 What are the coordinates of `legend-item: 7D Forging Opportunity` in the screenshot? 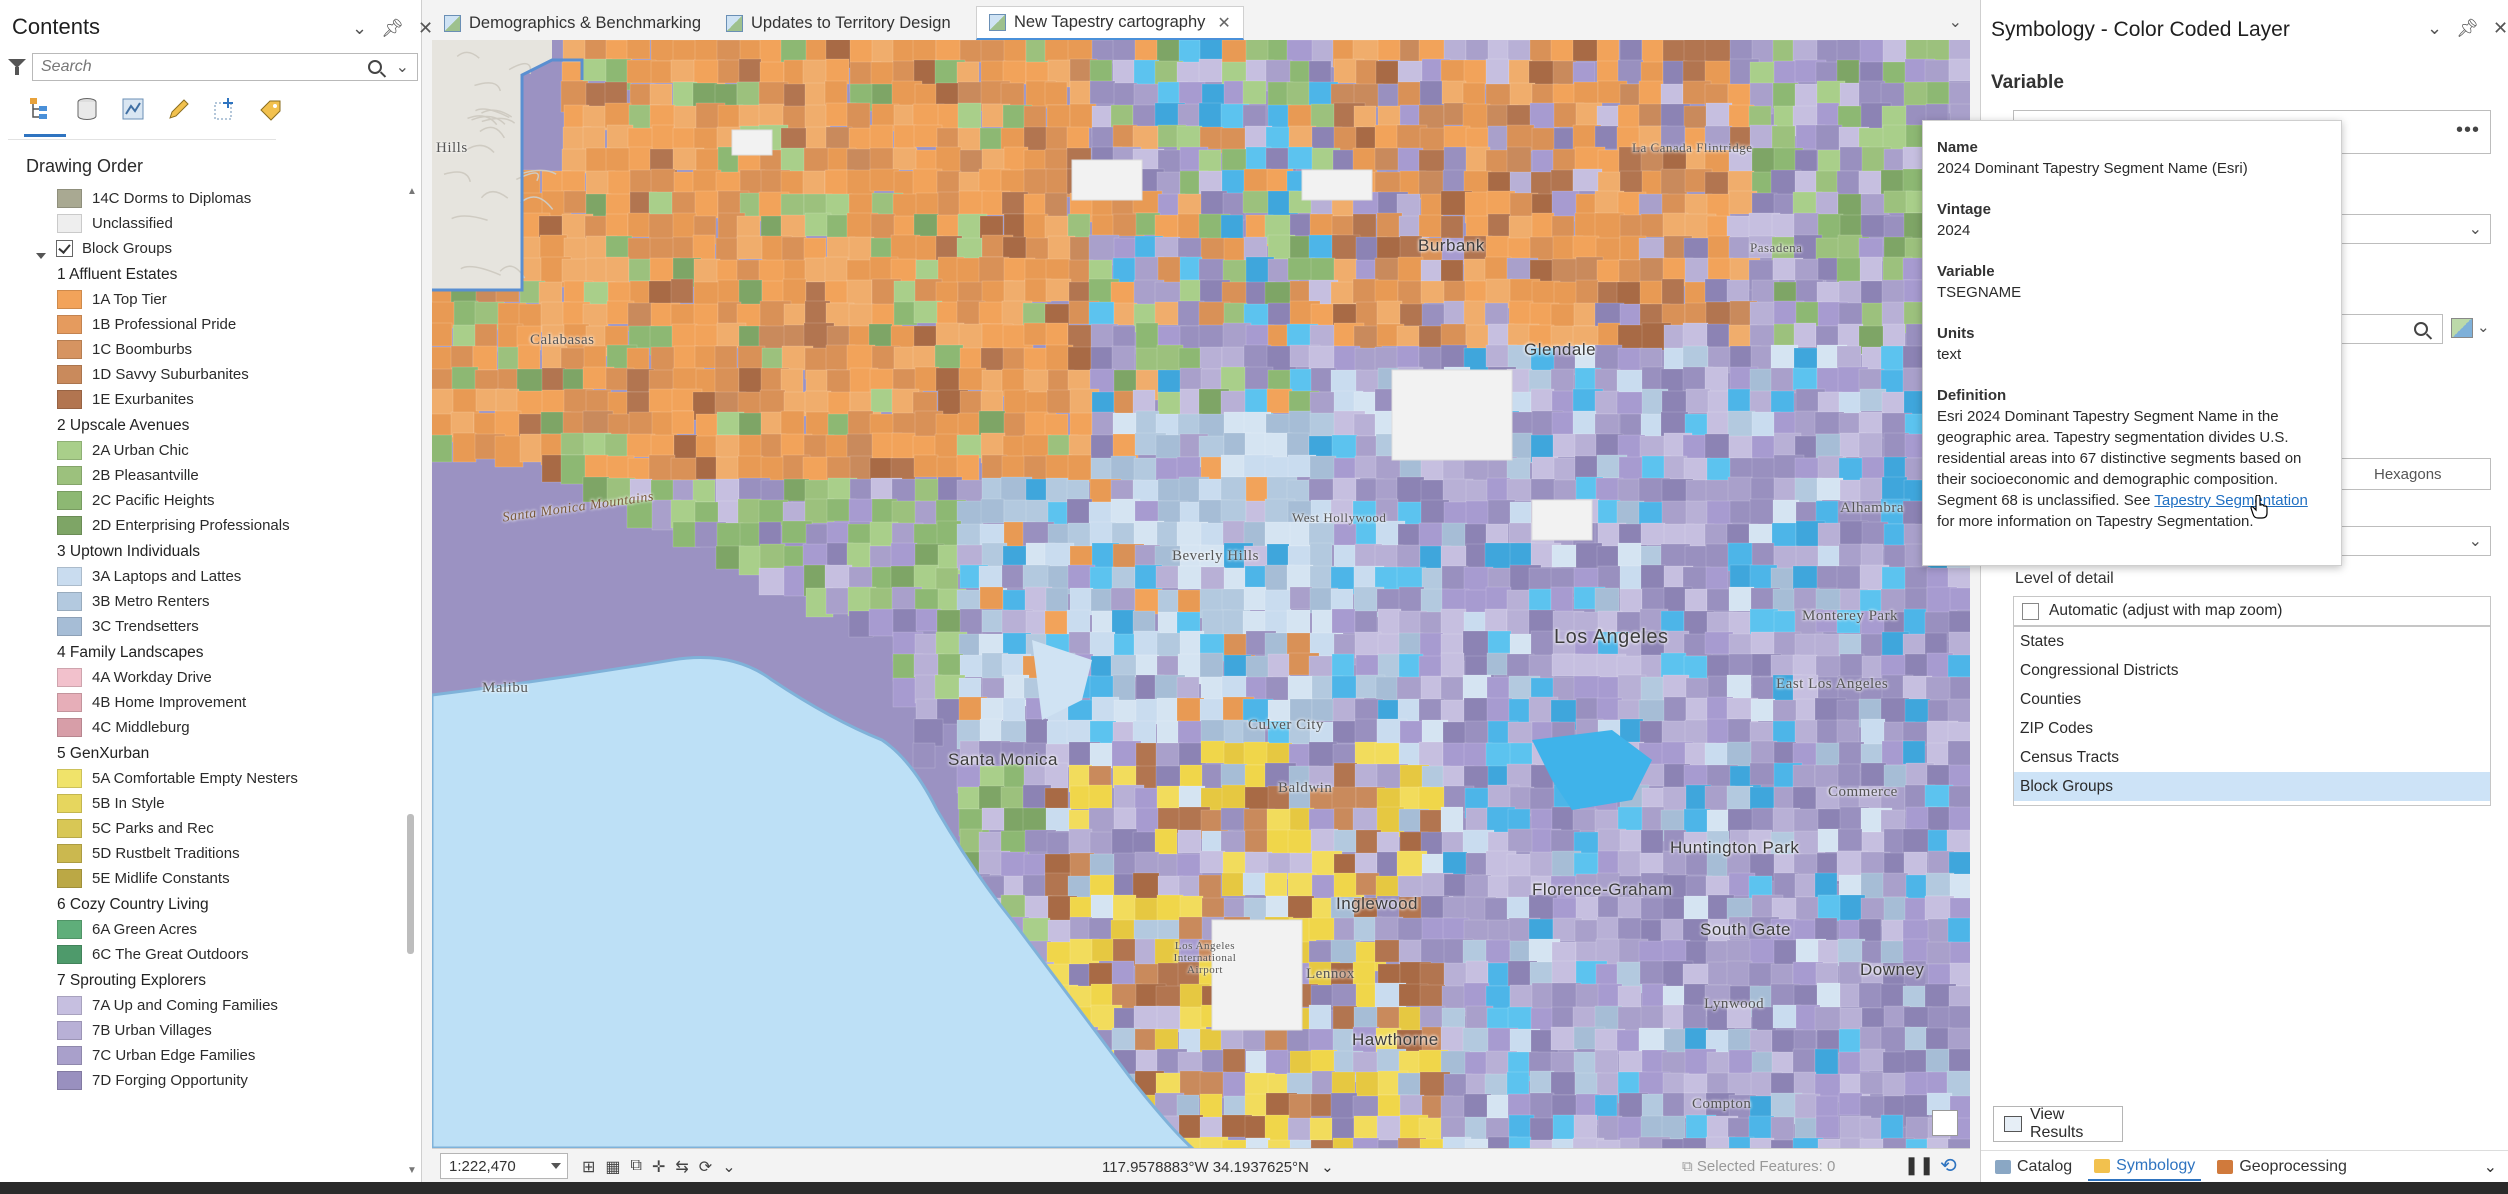 It's located at (124, 1080).